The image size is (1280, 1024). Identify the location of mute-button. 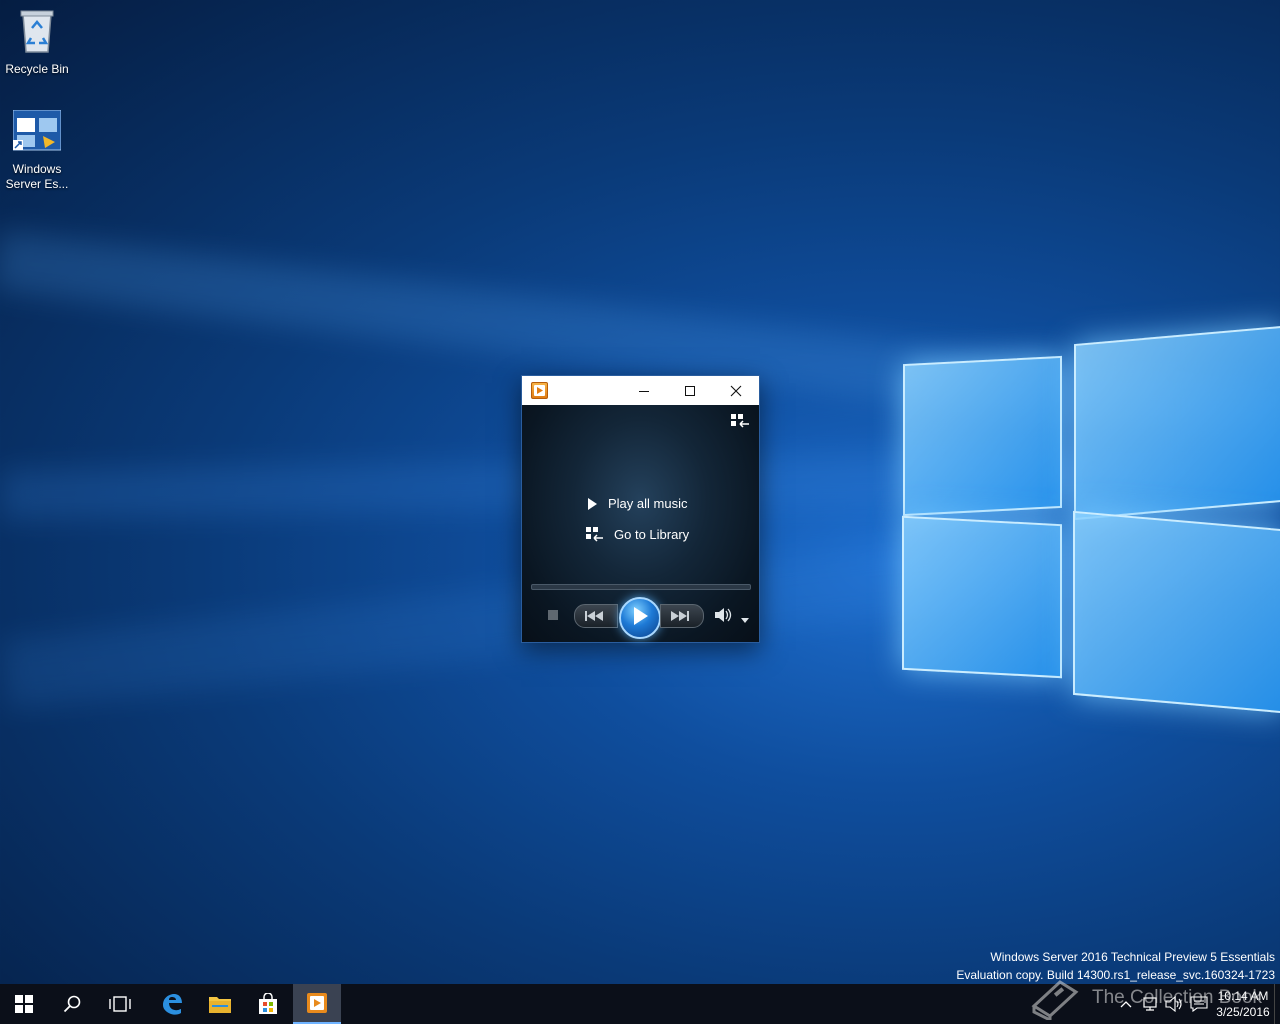
(723, 615).